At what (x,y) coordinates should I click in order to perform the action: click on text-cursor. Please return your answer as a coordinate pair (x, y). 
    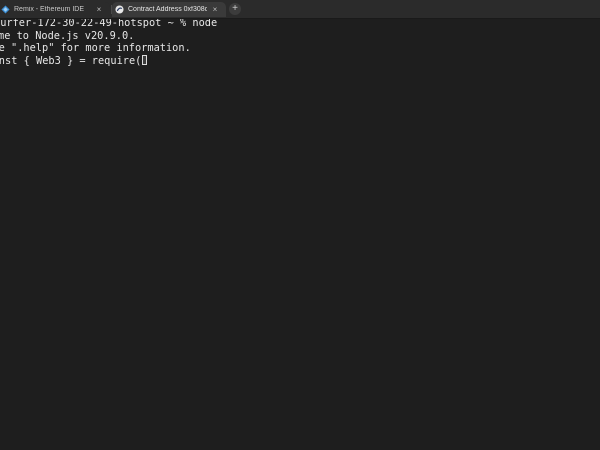
    Looking at the image, I should click on (145, 59).